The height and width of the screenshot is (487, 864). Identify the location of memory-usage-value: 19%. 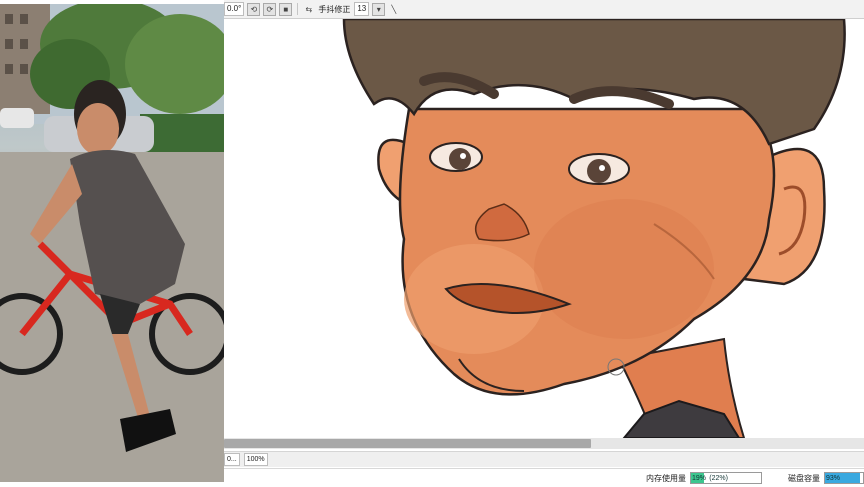
(699, 478).